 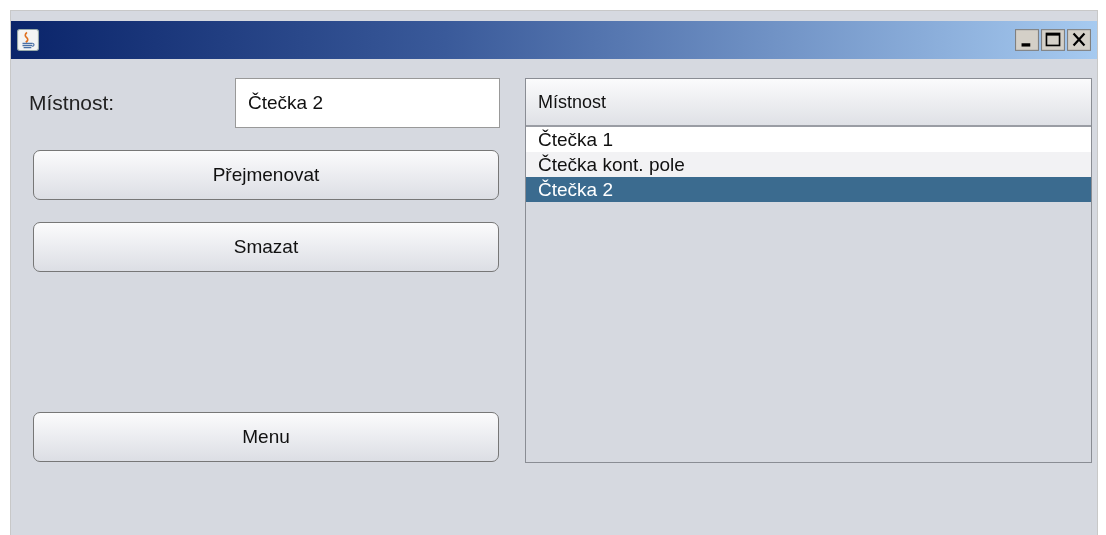 What do you see at coordinates (1079, 40) in the screenshot?
I see `close-icon` at bounding box center [1079, 40].